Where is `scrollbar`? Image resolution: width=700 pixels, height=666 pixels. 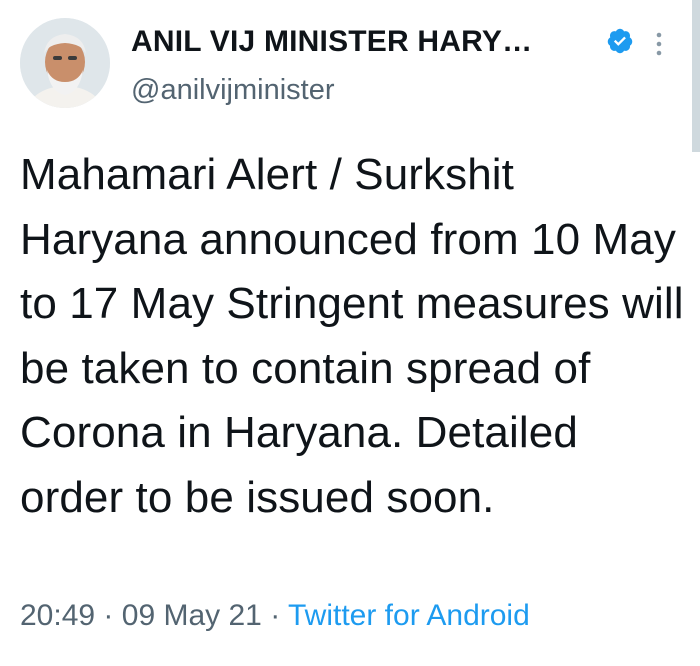 scrollbar is located at coordinates (696, 76).